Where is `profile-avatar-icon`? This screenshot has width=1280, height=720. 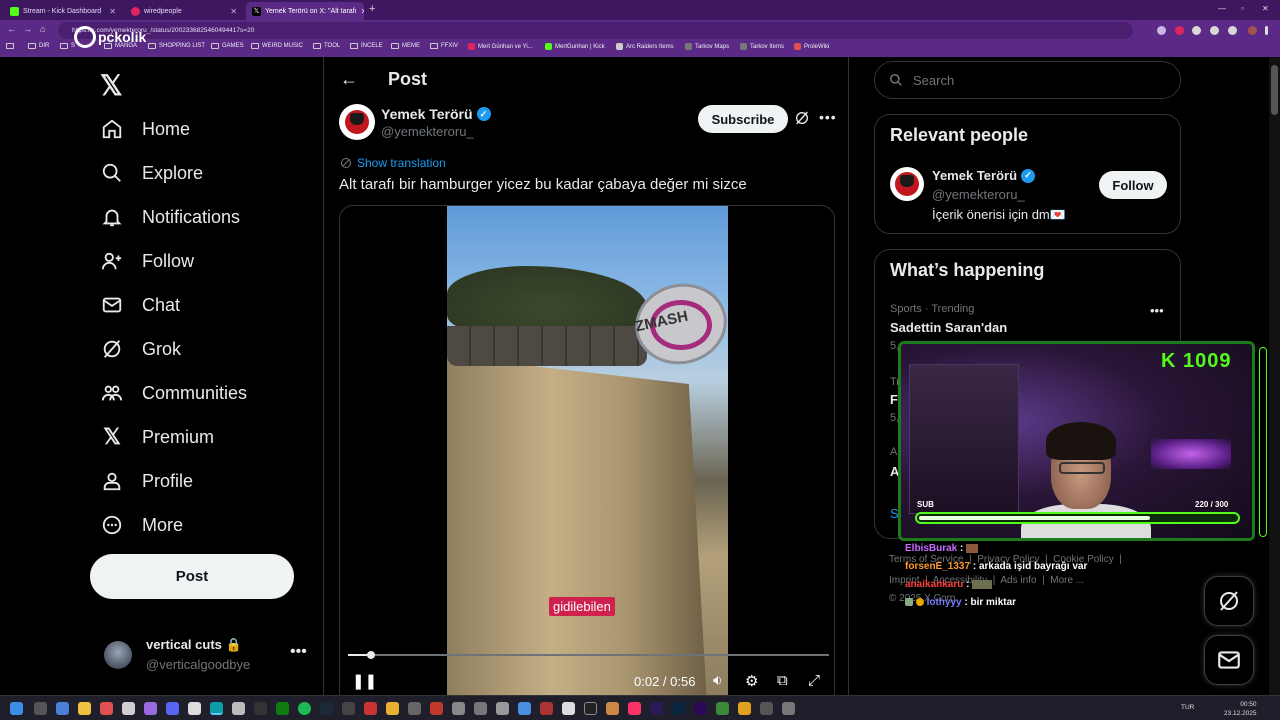
profile-avatar-icon is located at coordinates (1252, 30).